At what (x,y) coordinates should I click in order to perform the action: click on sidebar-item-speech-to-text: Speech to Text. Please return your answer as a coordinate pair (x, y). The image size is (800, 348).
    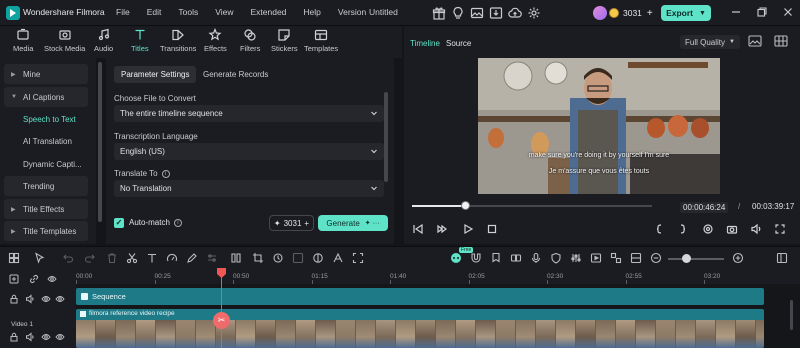
    Looking at the image, I should click on (46, 119).